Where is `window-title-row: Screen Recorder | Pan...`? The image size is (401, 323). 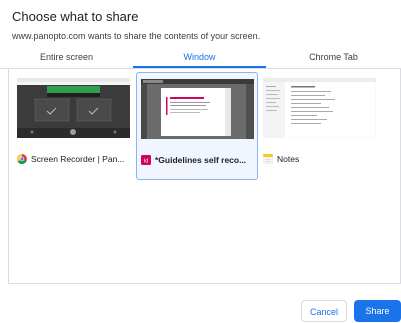 window-title-row: Screen Recorder | Pan... is located at coordinates (74, 159).